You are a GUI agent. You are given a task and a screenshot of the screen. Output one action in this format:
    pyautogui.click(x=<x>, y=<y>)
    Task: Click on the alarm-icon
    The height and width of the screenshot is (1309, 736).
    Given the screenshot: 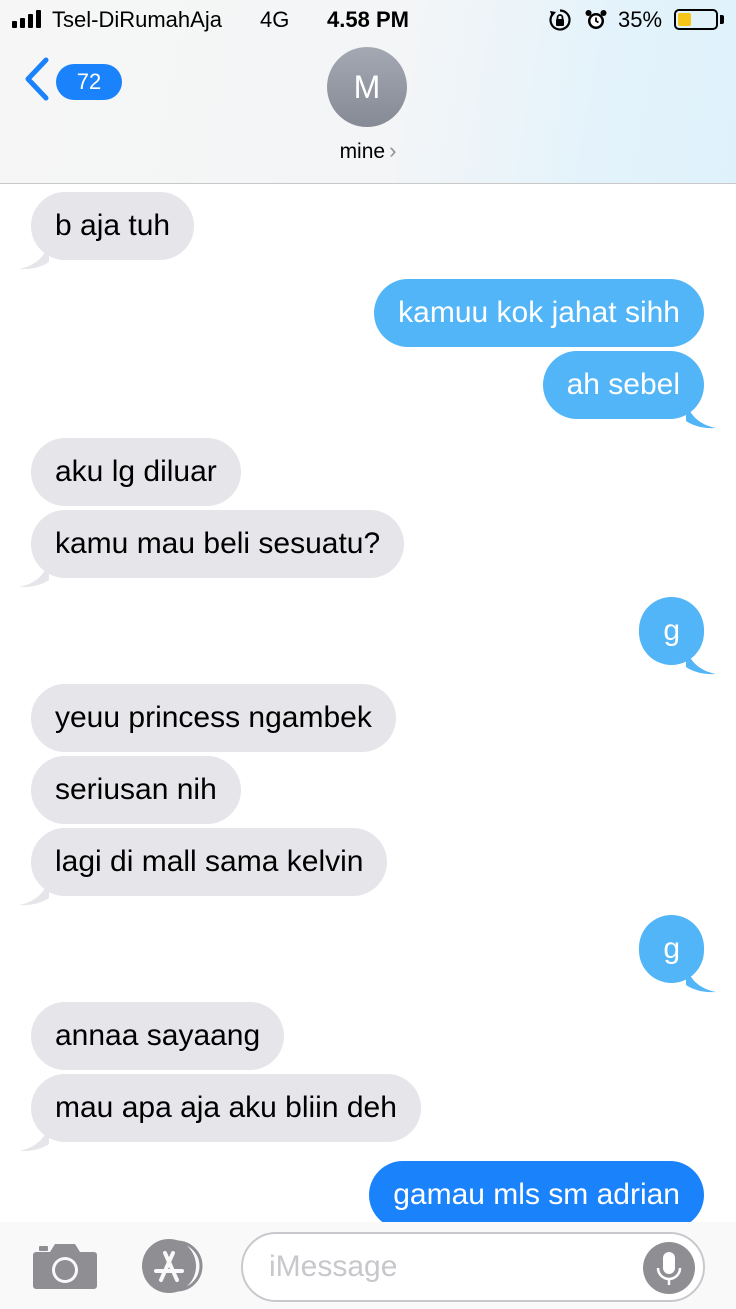 What is the action you would take?
    pyautogui.click(x=596, y=19)
    